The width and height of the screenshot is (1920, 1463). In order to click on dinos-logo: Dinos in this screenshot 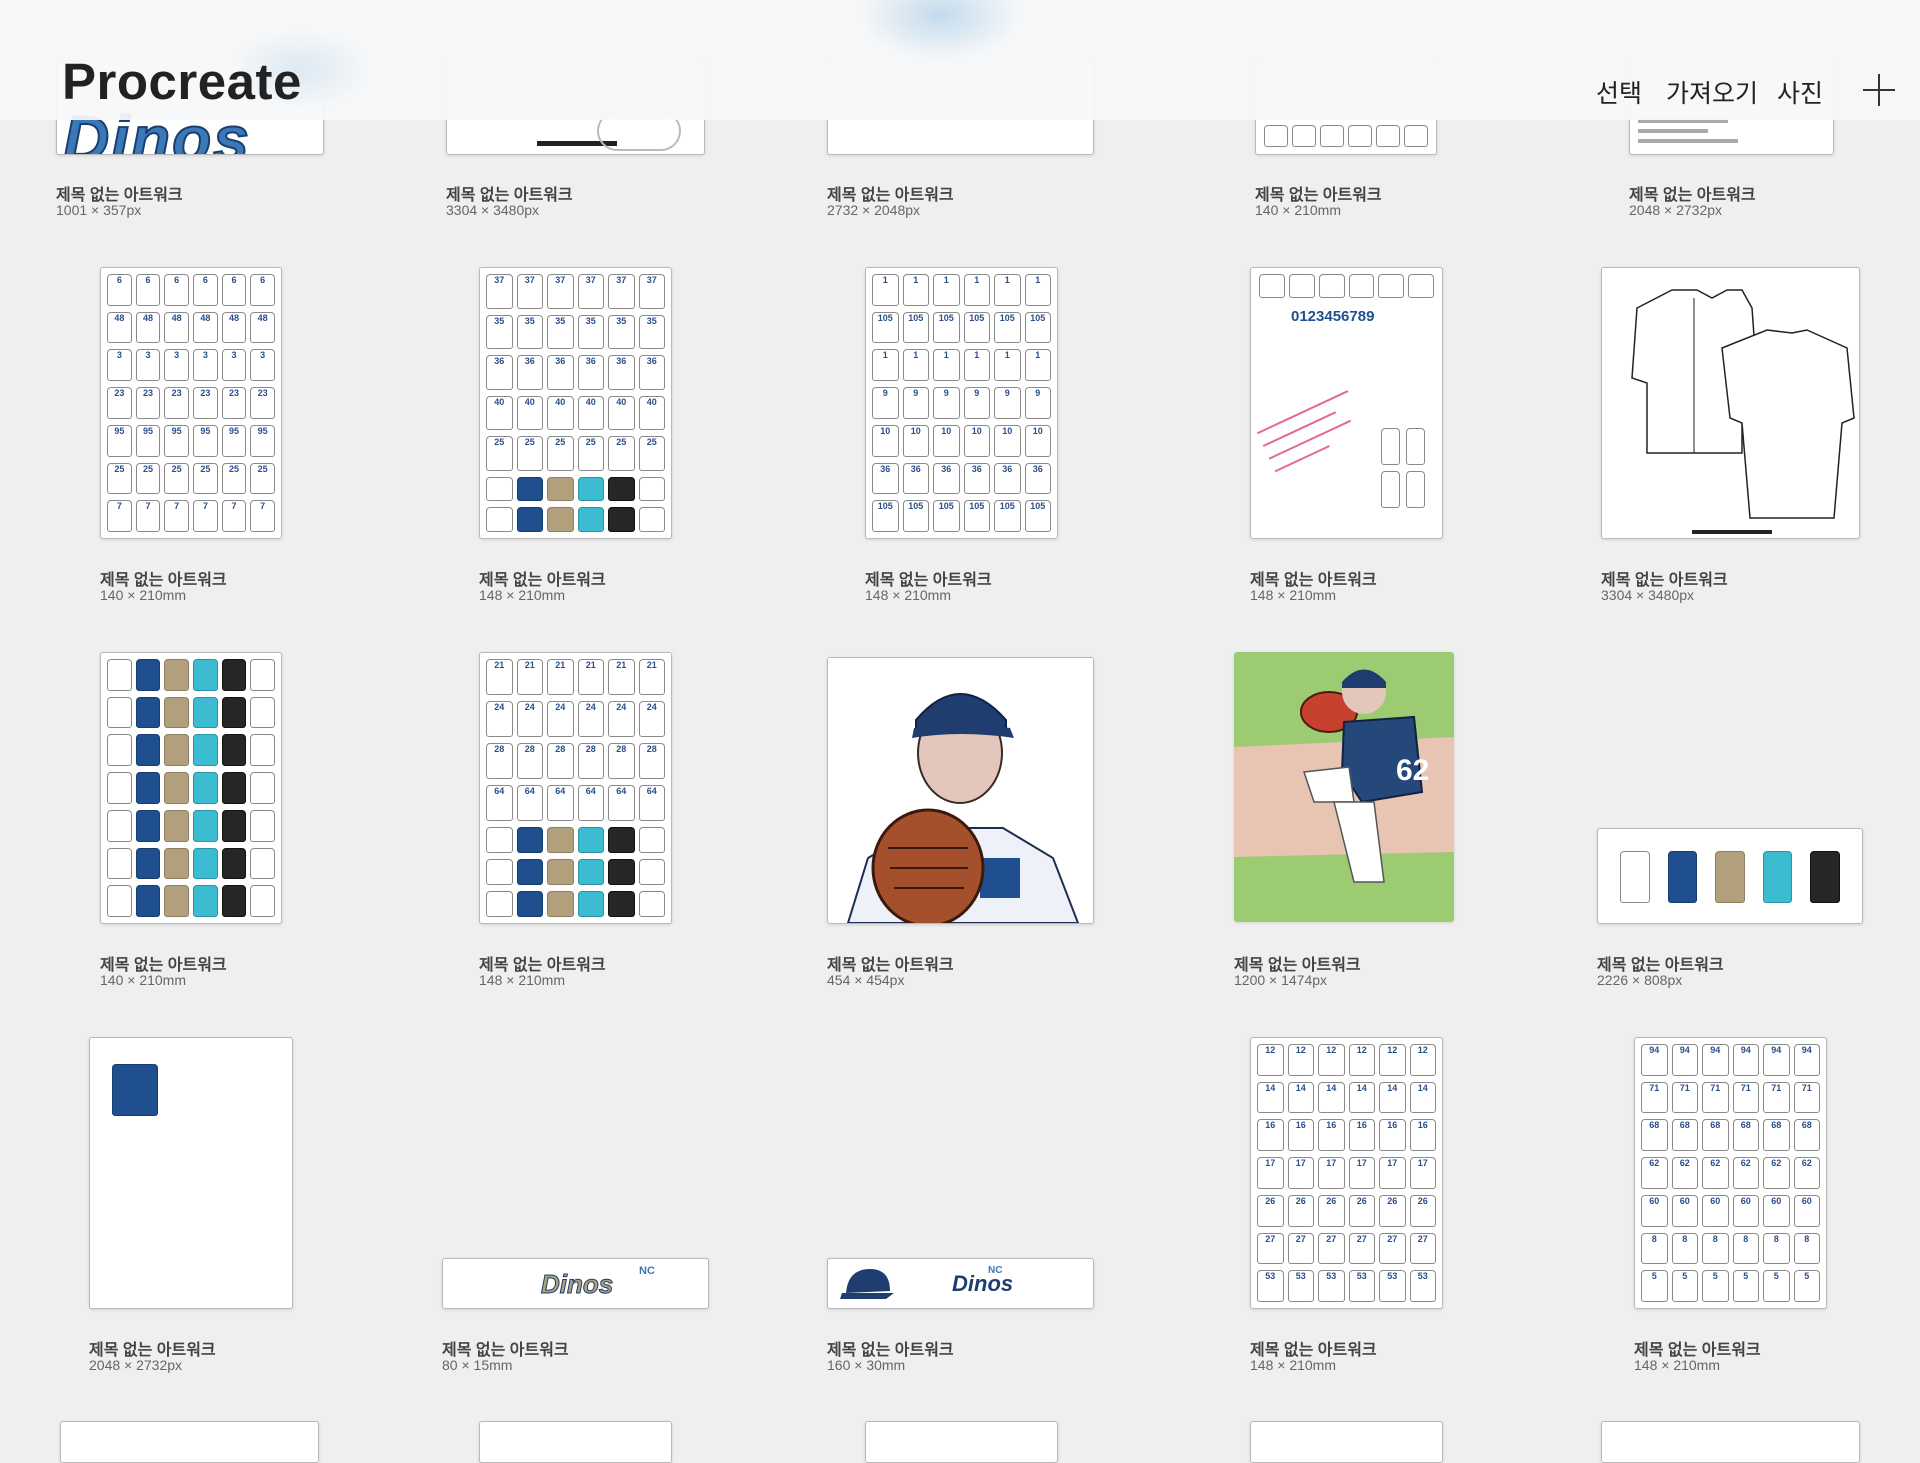, I will do `click(577, 1284)`.